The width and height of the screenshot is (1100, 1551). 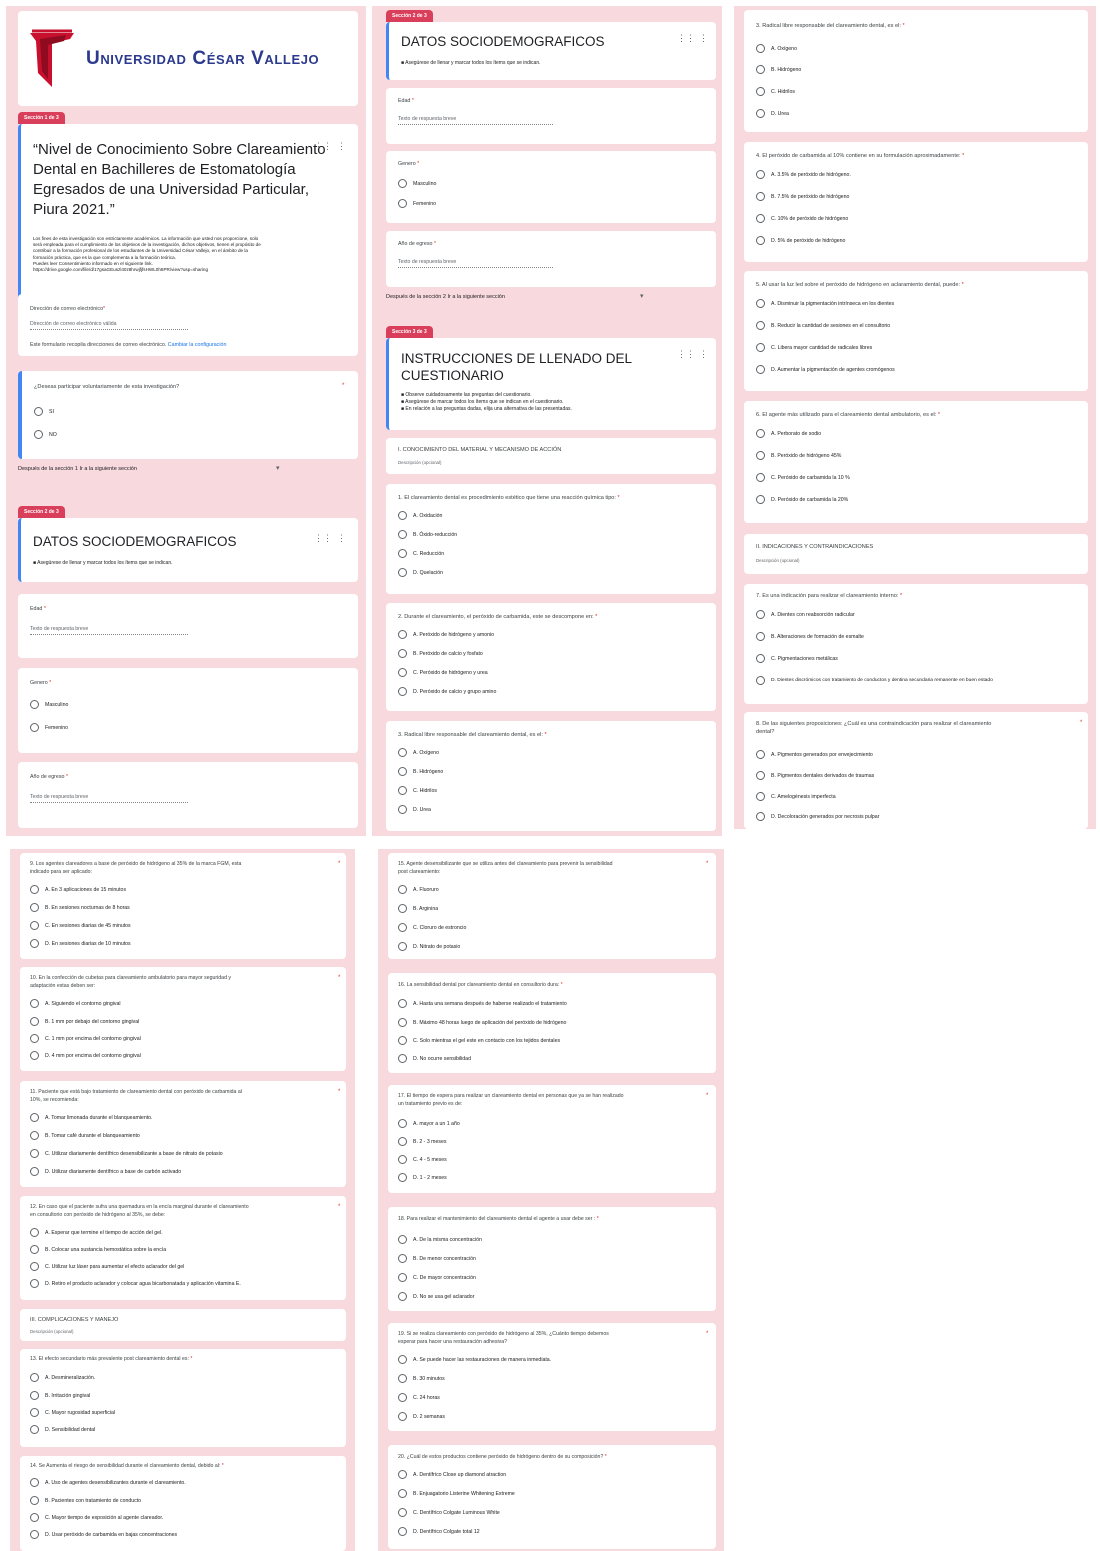 I want to click on q18-option-b: B. De menor concentración, so click(x=437, y=1258).